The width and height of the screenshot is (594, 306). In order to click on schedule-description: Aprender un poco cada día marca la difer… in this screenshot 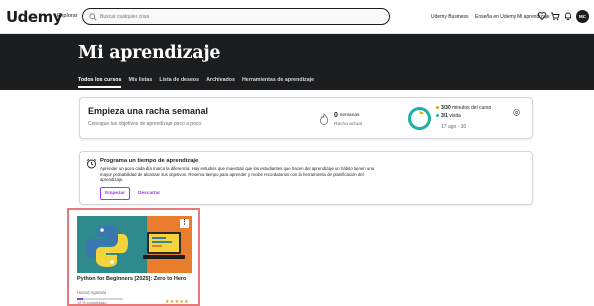, I will do `click(237, 174)`.